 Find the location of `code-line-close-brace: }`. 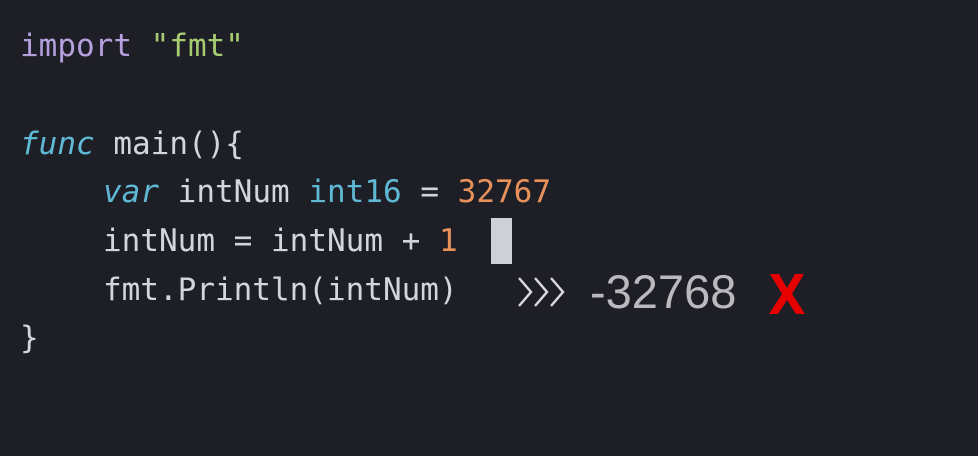

code-line-close-brace: } is located at coordinates (29, 338).